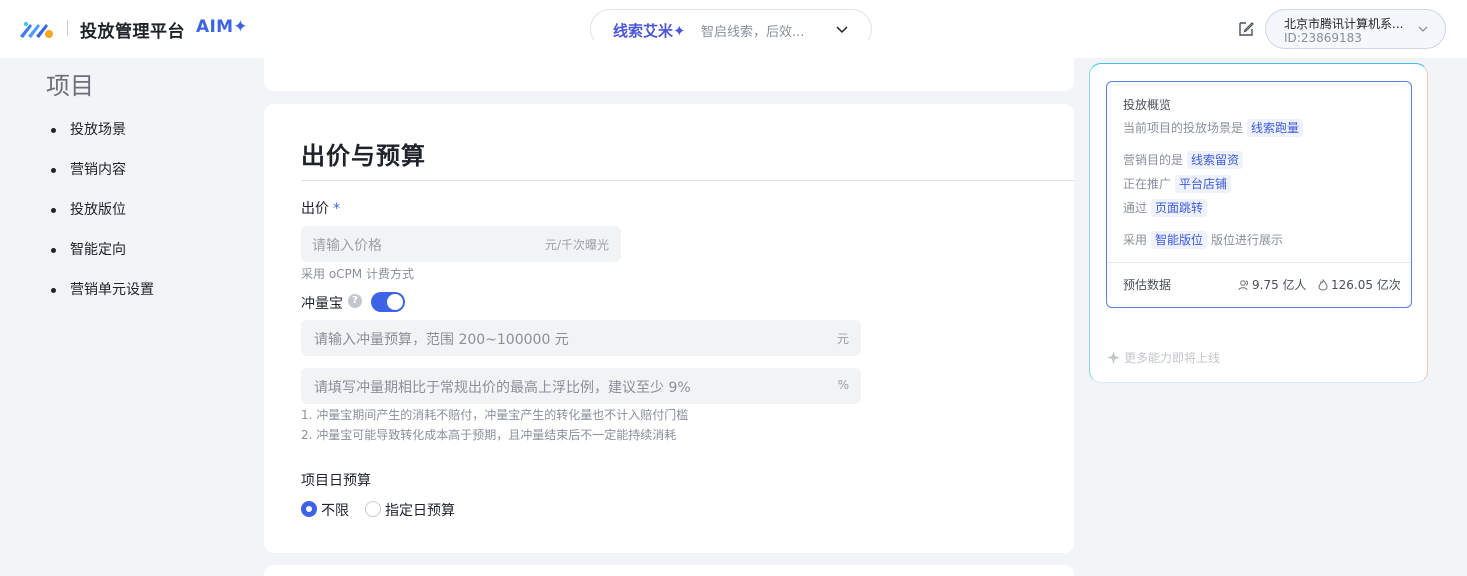 This screenshot has width=1467, height=576. I want to click on overview-promote-row: 正在推广 平台店铺, so click(1177, 184).